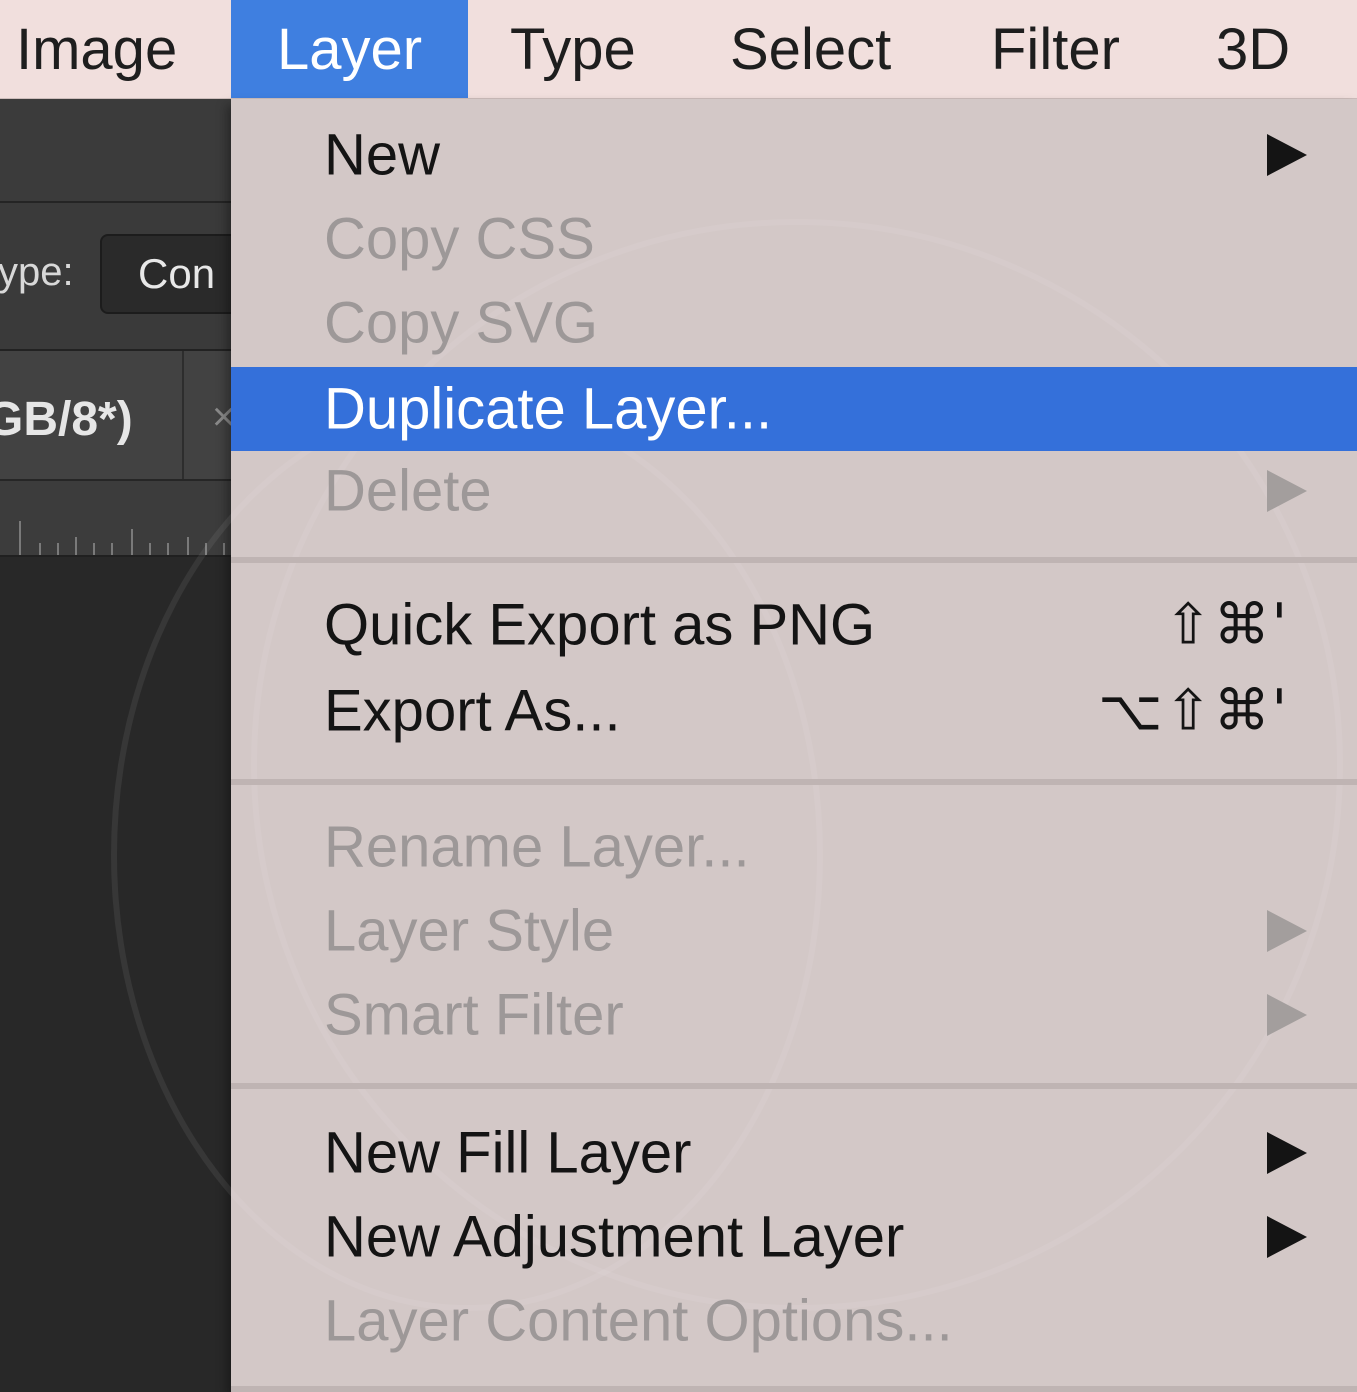 This screenshot has width=1357, height=1392. Describe the element at coordinates (1226, 625) in the screenshot. I see `keyboard-shortcut: ⇧⌘'` at that location.